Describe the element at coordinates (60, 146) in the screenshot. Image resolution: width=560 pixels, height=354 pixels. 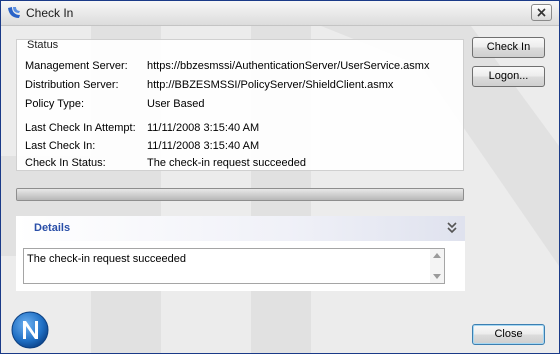
I see `last-check-in-label: Last Check In:` at that location.